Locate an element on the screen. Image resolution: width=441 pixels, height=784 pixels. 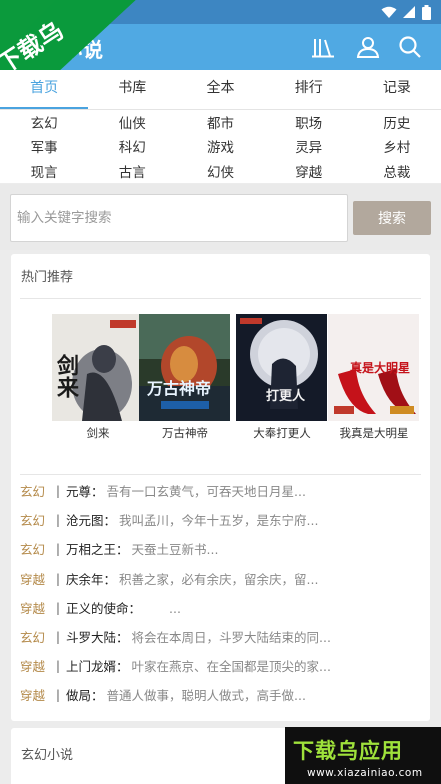
tab-ranking: 排行 is located at coordinates (309, 89).